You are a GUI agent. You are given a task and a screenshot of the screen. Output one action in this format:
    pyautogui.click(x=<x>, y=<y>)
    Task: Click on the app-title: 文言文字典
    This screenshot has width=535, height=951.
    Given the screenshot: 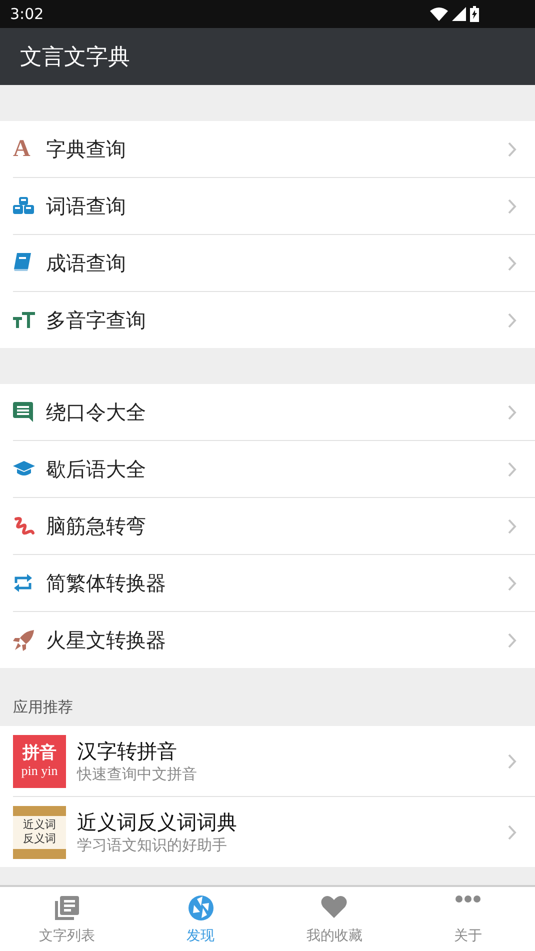 What is the action you would take?
    pyautogui.click(x=75, y=58)
    